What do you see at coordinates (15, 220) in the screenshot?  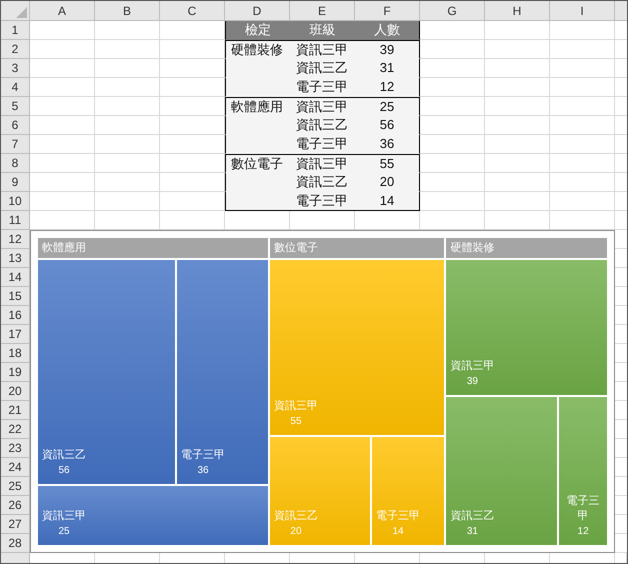 I see `row-header: 11` at bounding box center [15, 220].